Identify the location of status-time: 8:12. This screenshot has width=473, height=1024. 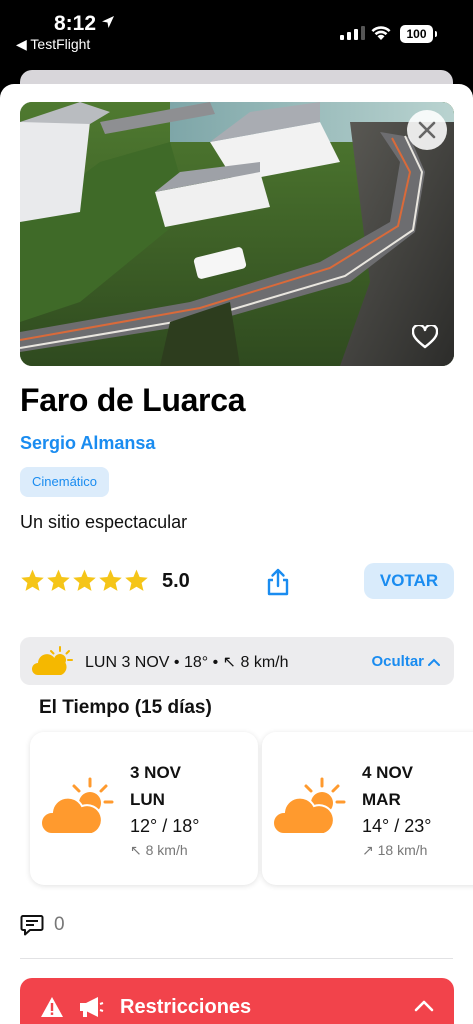
(75, 23).